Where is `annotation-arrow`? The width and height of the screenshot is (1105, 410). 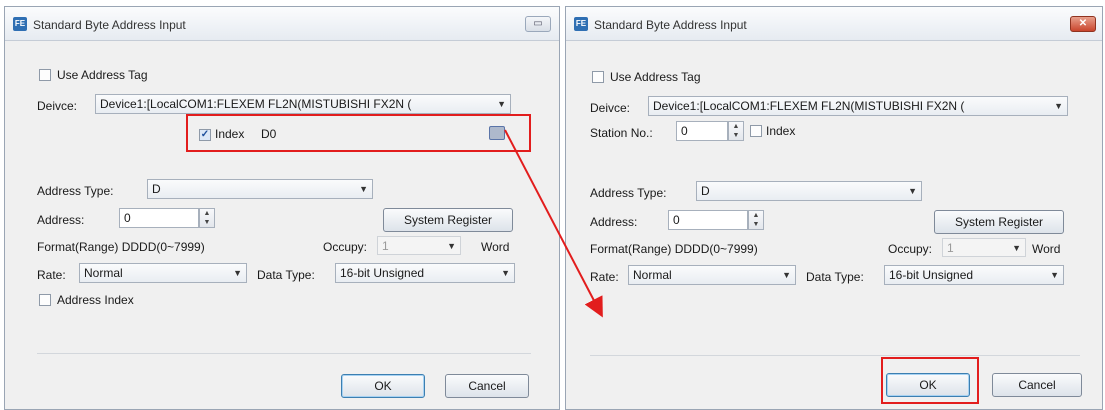 annotation-arrow is located at coordinates (553, 223).